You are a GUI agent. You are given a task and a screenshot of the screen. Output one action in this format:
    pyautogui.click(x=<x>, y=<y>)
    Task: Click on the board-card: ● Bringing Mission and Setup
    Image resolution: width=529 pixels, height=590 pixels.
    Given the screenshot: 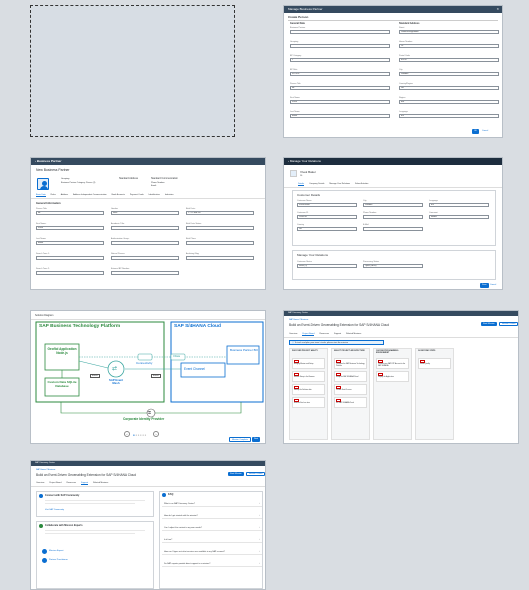 What is the action you would take?
    pyautogui.click(x=308, y=363)
    